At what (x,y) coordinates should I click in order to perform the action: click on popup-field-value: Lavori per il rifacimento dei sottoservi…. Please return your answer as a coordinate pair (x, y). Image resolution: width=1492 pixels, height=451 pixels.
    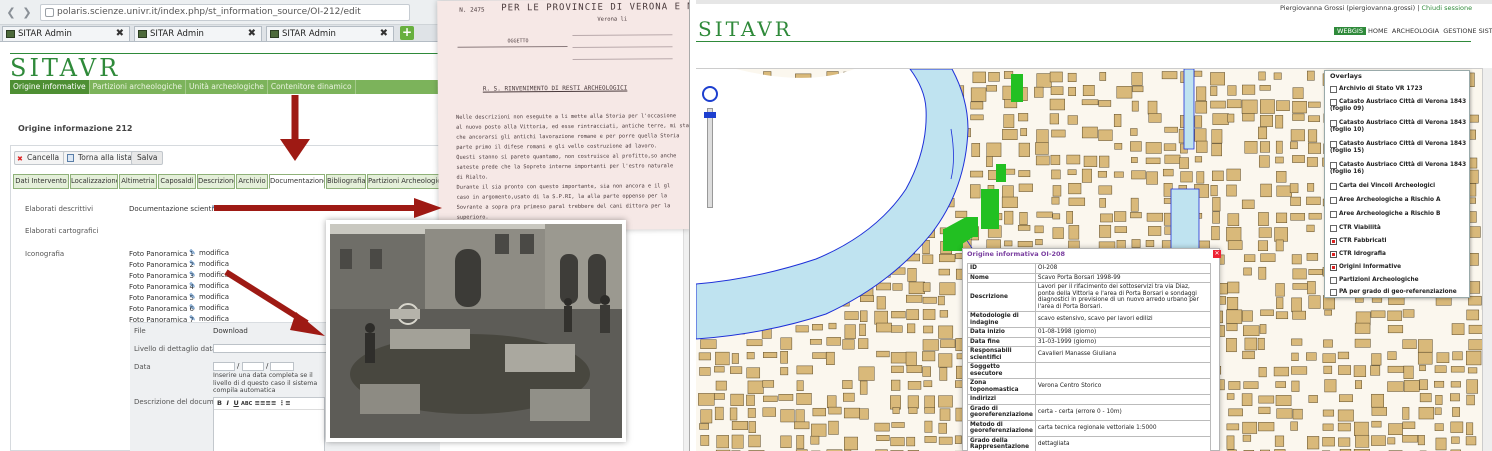
    Looking at the image, I should click on (1123, 297).